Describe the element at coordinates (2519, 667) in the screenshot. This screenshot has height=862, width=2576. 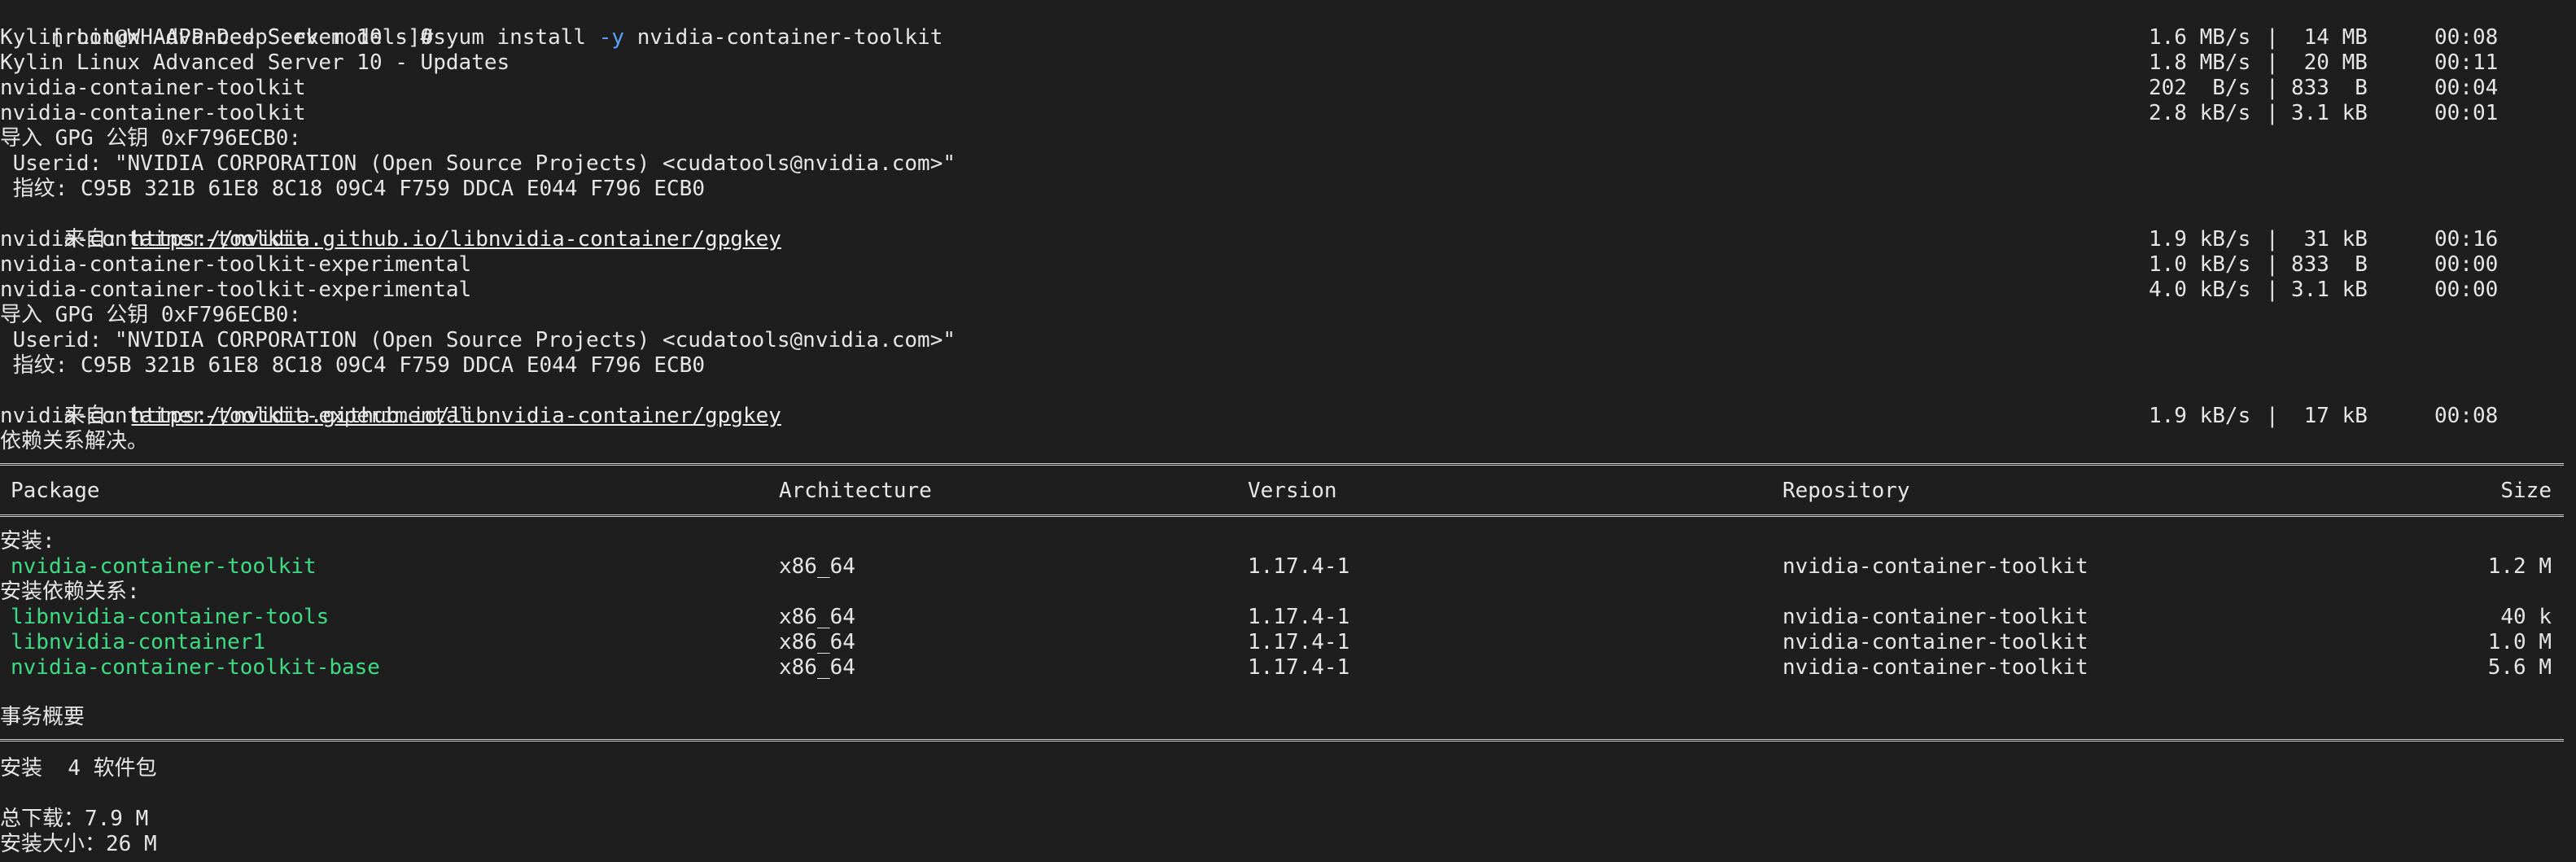
I see `package-size: 5.6 M` at that location.